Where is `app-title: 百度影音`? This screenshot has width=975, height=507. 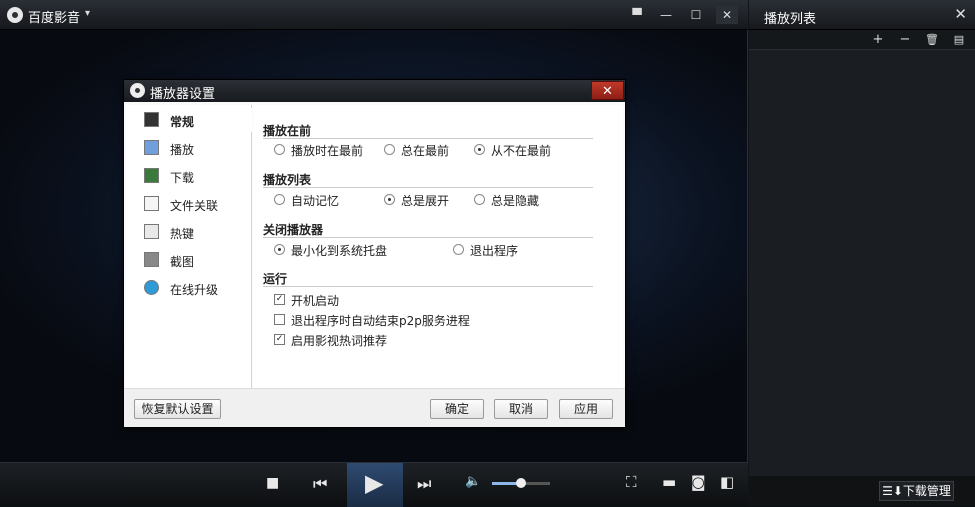
app-title: 百度影音 is located at coordinates (54, 16).